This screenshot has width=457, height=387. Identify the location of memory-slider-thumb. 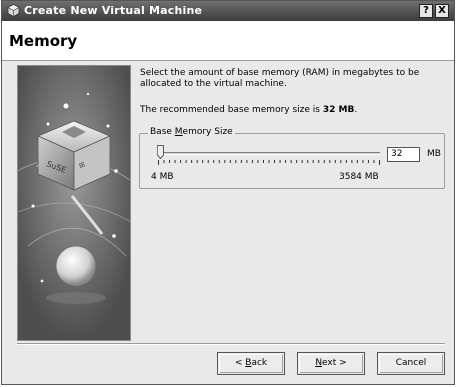
(160, 152).